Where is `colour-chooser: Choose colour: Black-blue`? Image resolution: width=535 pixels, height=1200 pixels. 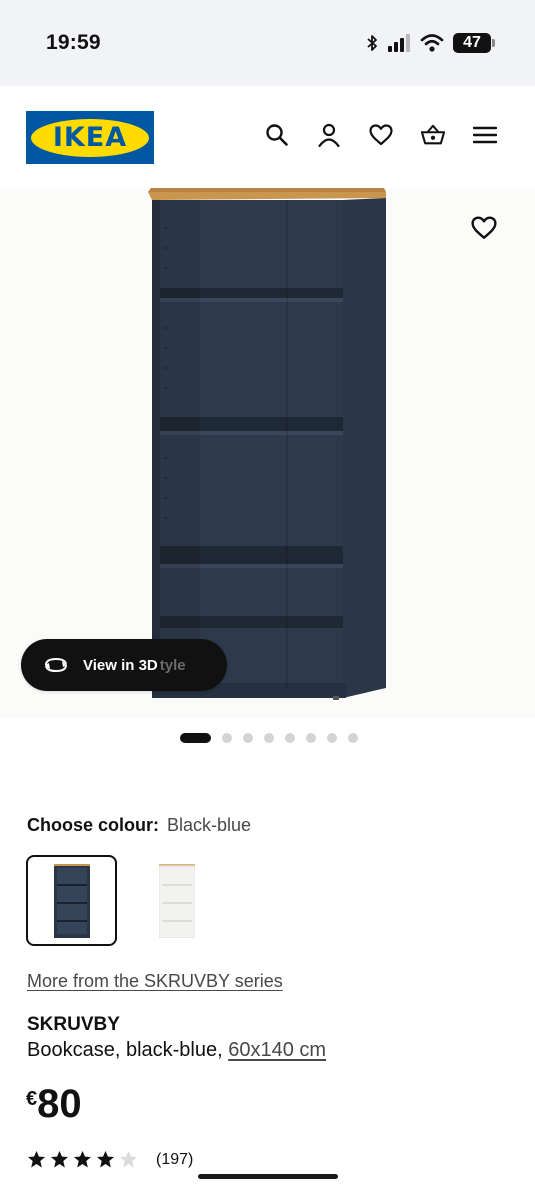 colour-chooser: Choose colour: Black-blue is located at coordinates (139, 825).